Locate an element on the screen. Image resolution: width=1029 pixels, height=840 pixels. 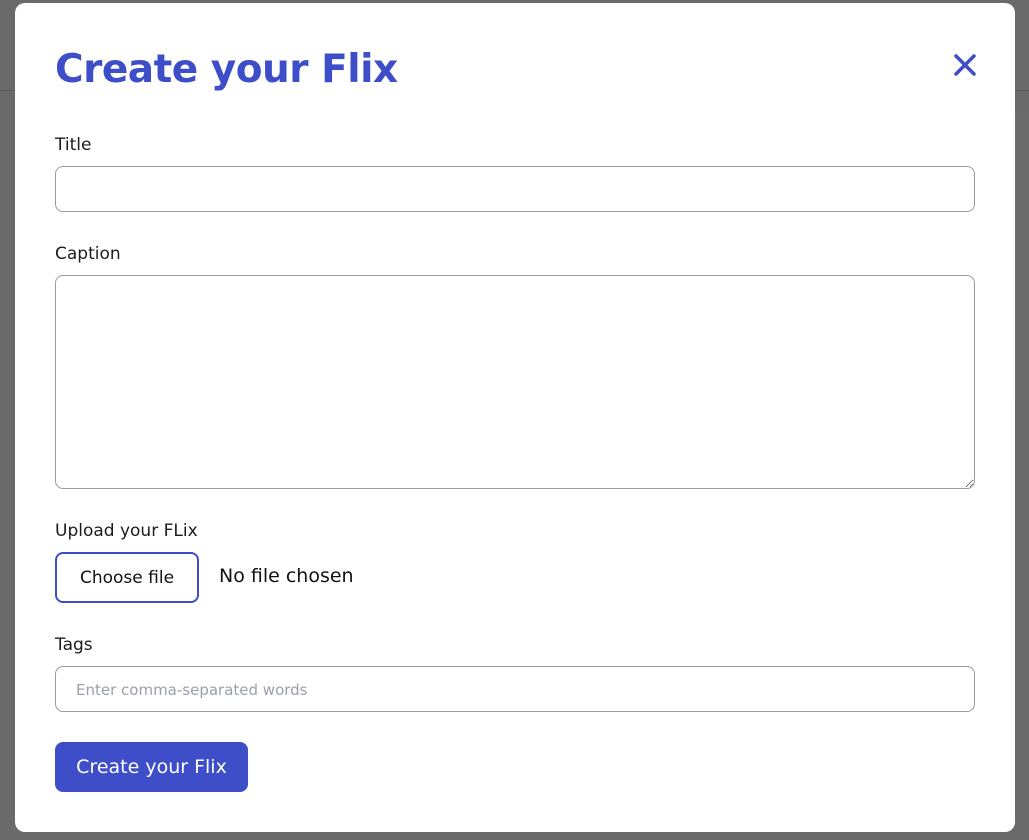
choose-file-button: Choose file is located at coordinates (127, 577).